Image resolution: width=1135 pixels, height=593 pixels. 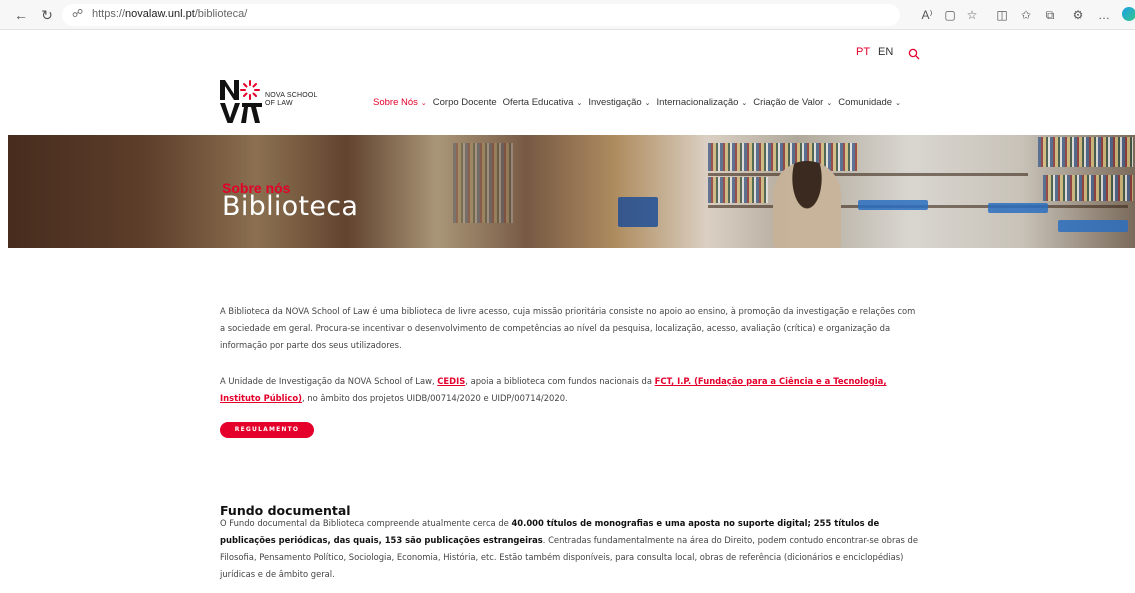 I want to click on nav-label: Corpo Docente, so click(x=464, y=102).